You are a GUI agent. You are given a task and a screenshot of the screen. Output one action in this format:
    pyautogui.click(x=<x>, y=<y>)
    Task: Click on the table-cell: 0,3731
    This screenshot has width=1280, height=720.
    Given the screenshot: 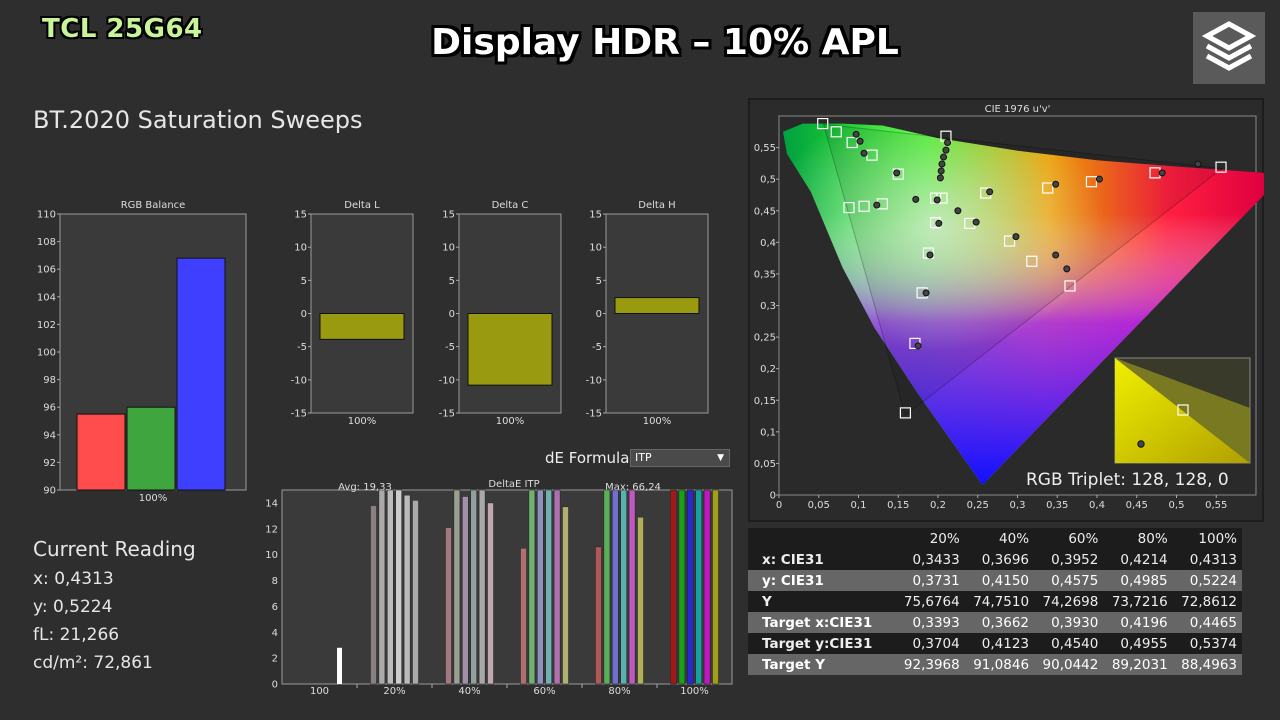 What is the action you would take?
    pyautogui.click(x=930, y=580)
    